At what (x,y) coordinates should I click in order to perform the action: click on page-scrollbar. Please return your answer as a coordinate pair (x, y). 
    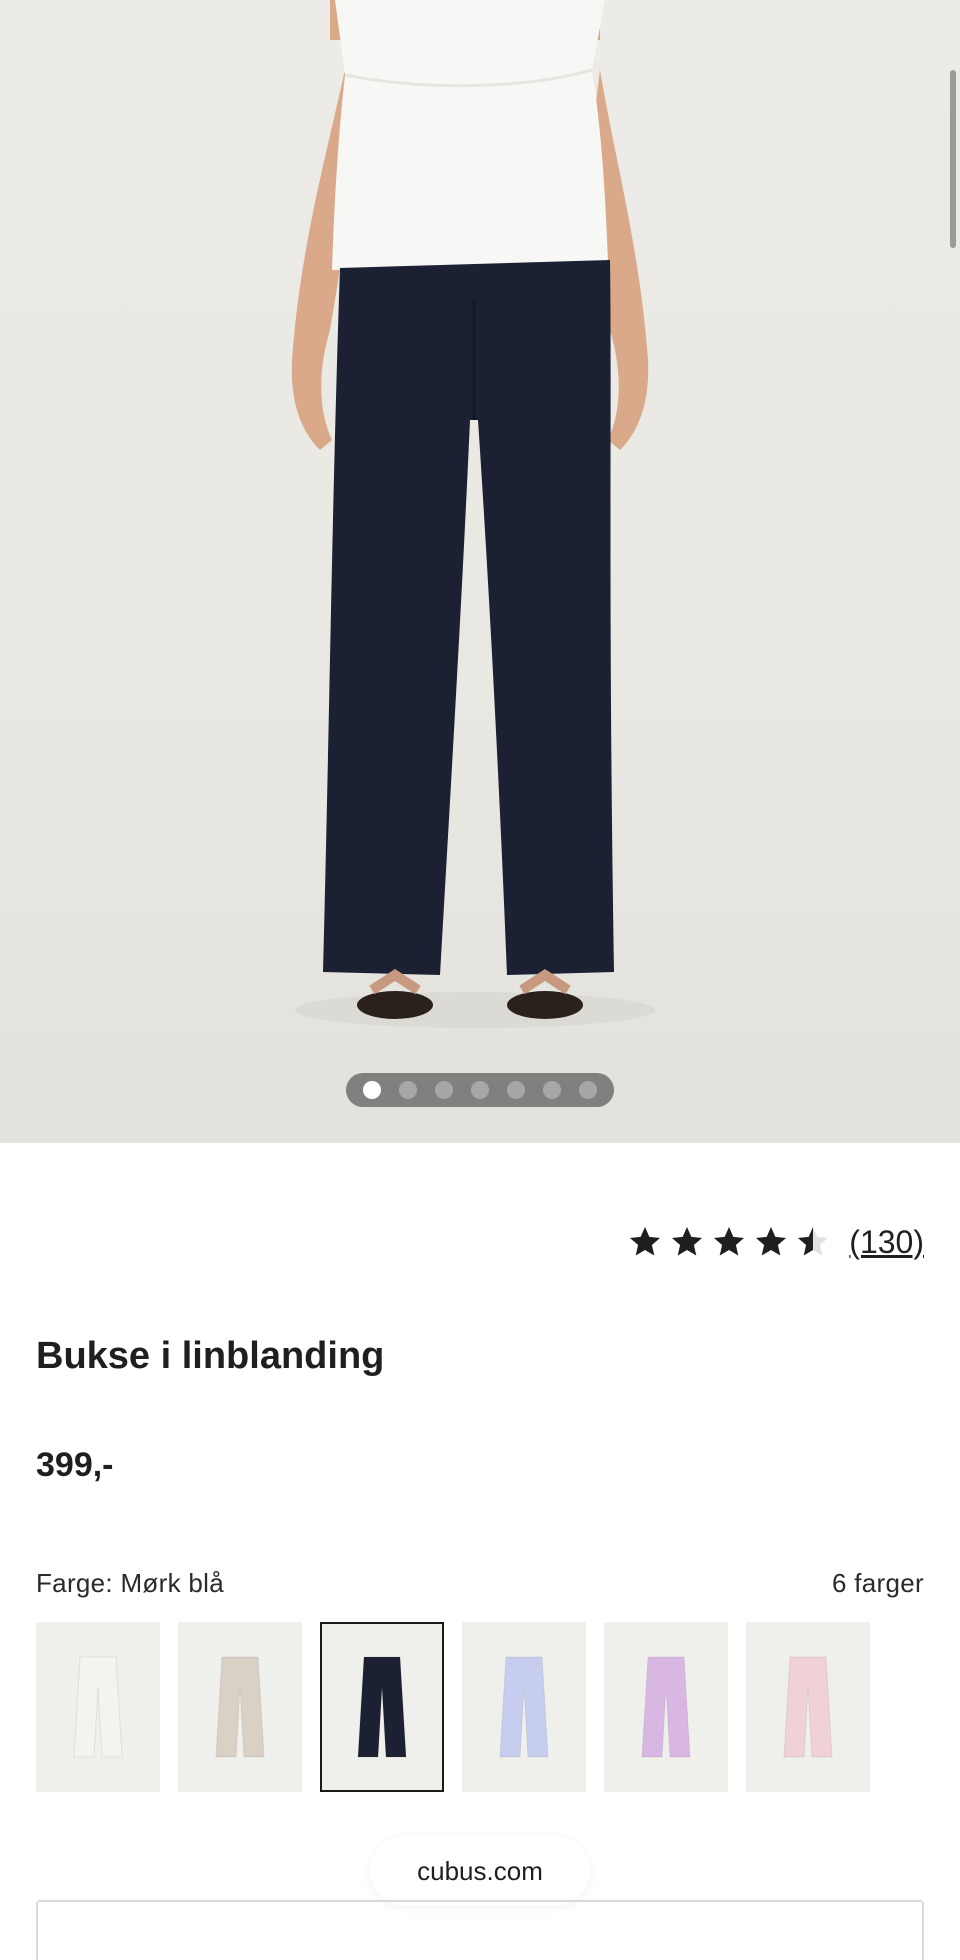
    Looking at the image, I should click on (953, 159).